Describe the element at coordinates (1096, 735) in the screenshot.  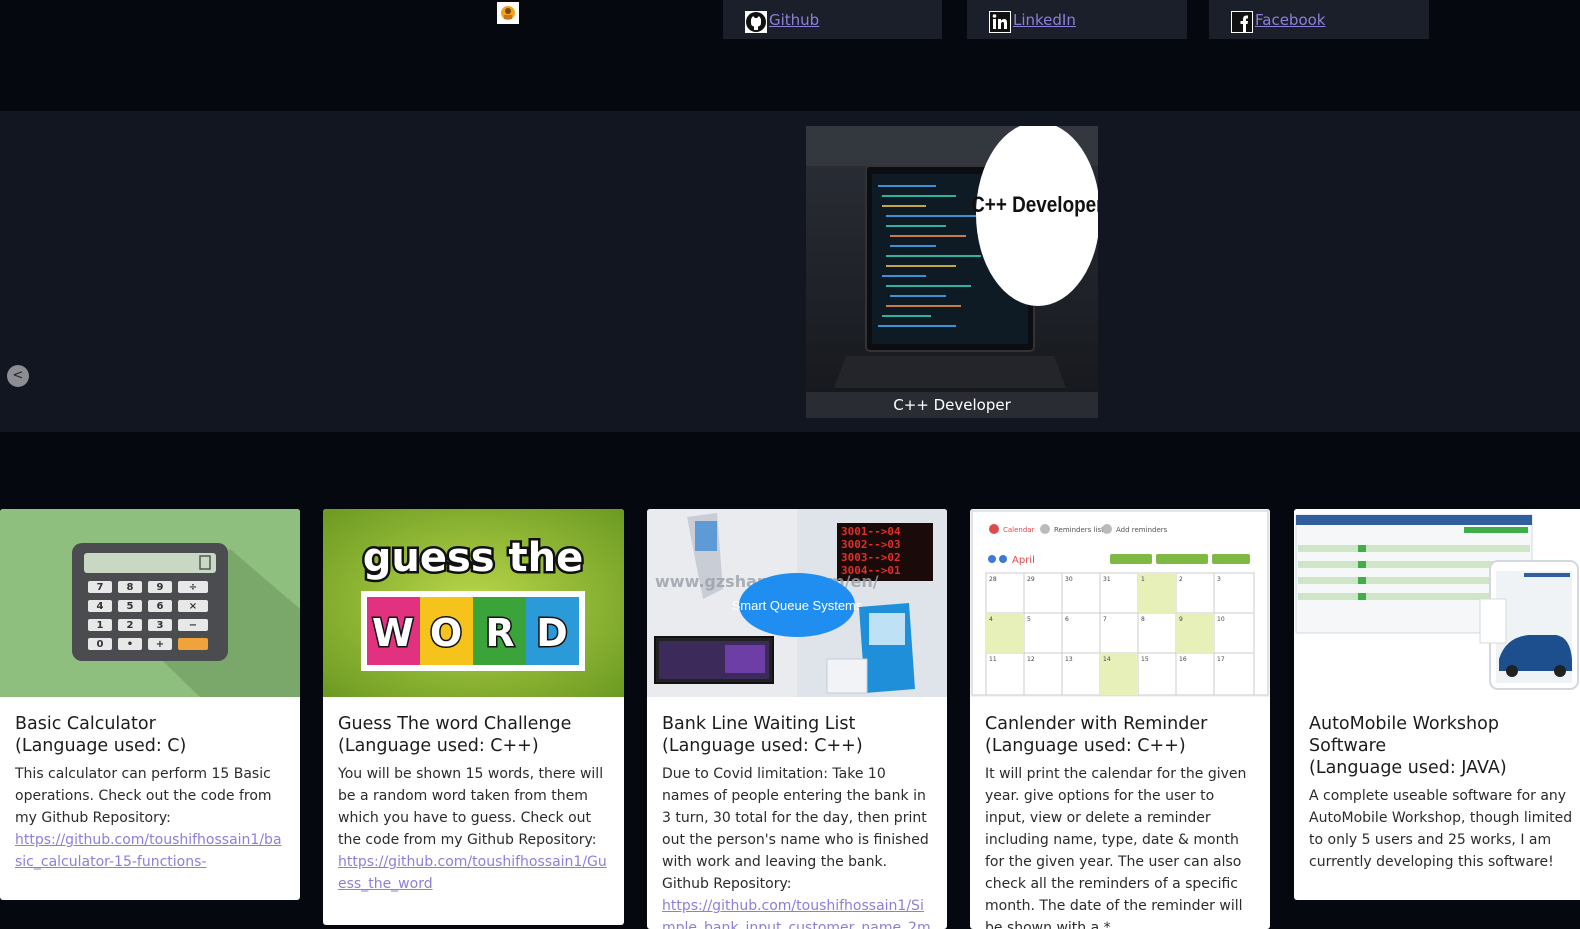
I see `card-title: Canlender with Reminder (Language used` at that location.